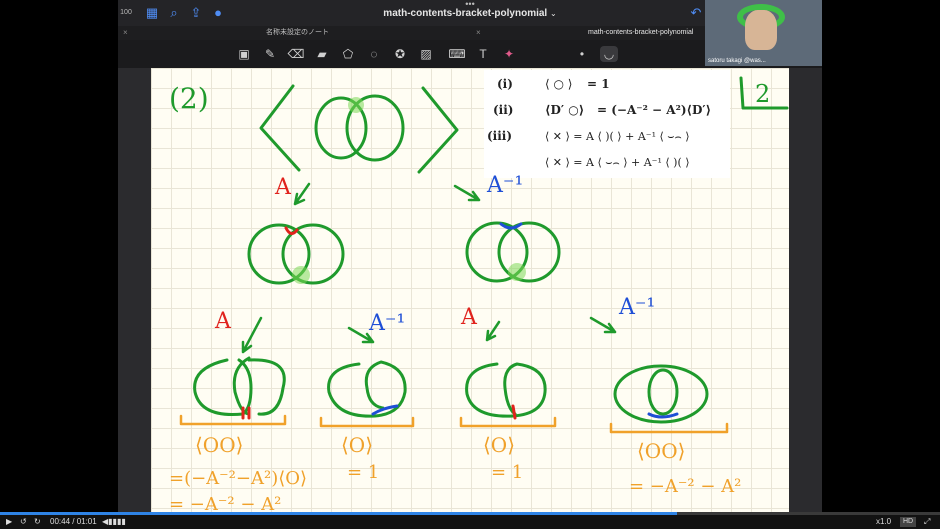 The image size is (940, 529). What do you see at coordinates (663, 392) in the screenshot?
I see `sub4-loop-inner` at bounding box center [663, 392].